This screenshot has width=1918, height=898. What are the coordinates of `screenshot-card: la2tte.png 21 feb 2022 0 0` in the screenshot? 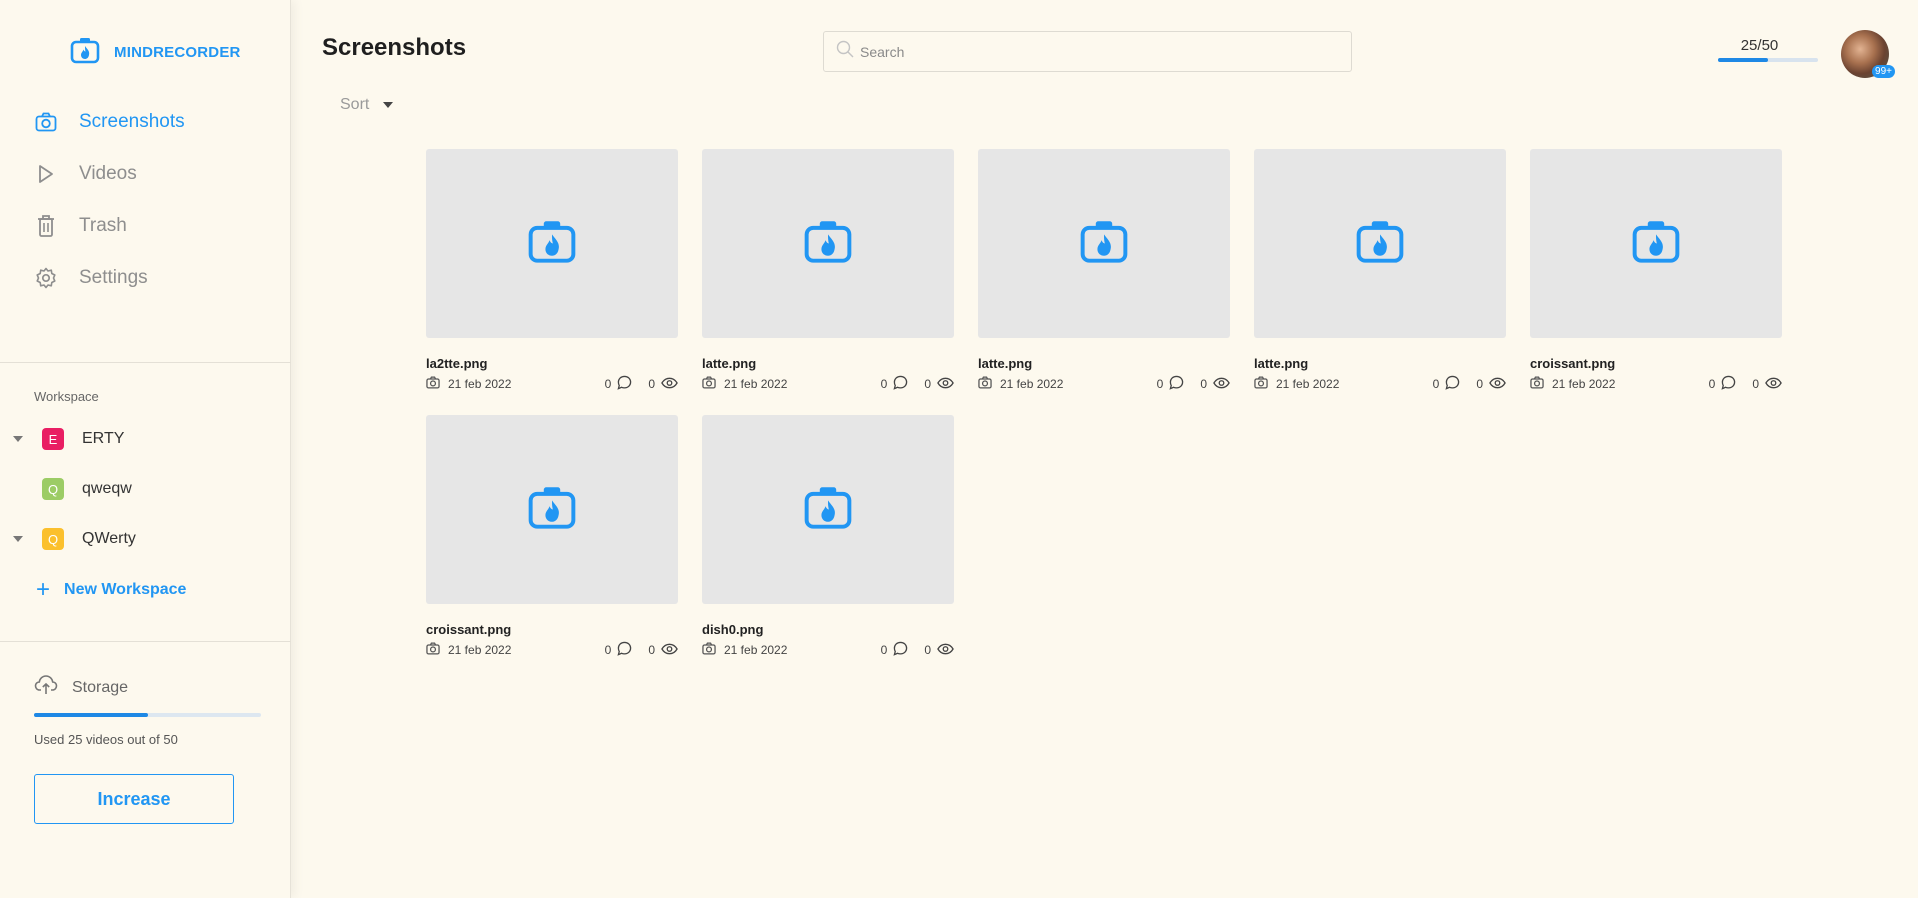 It's located at (552, 271).